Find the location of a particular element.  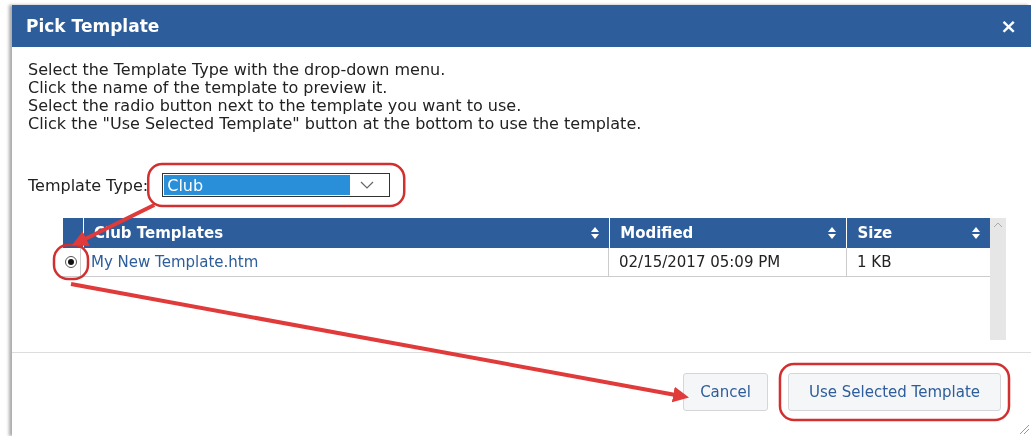

template-type-dropdown: Club is located at coordinates (276, 185).